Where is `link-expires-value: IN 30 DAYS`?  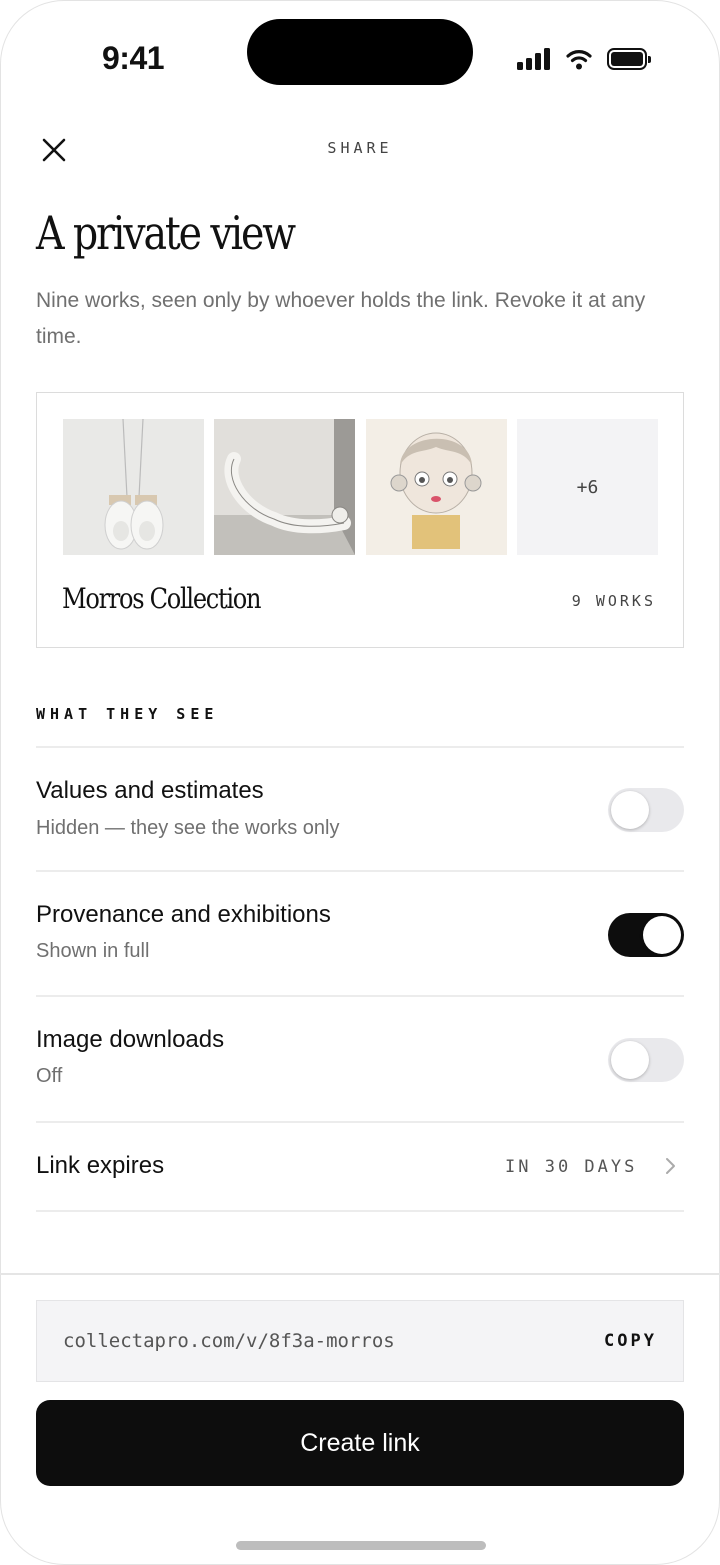
link-expires-value: IN 30 DAYS is located at coordinates (571, 1167).